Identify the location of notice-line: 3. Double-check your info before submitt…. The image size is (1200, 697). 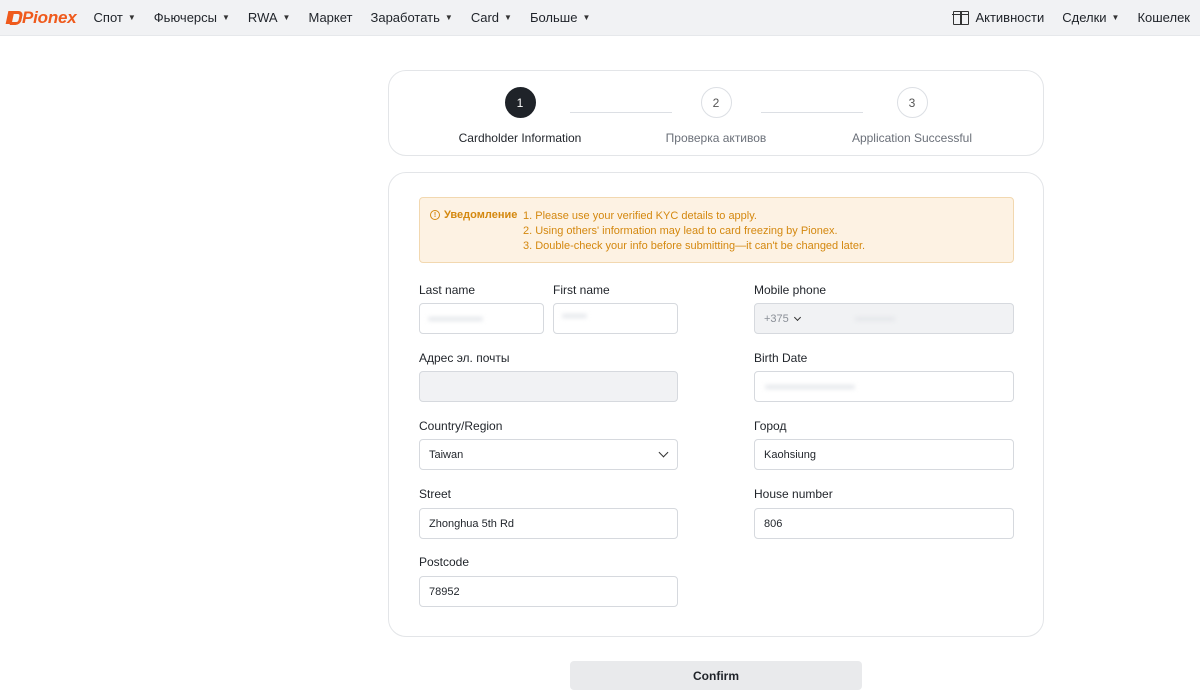
(694, 246).